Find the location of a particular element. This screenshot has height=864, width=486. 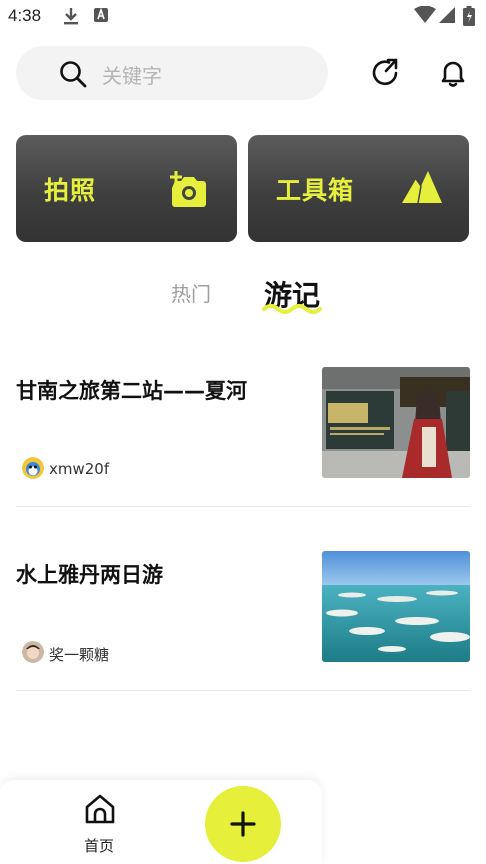

home-icon is located at coordinates (100, 811).